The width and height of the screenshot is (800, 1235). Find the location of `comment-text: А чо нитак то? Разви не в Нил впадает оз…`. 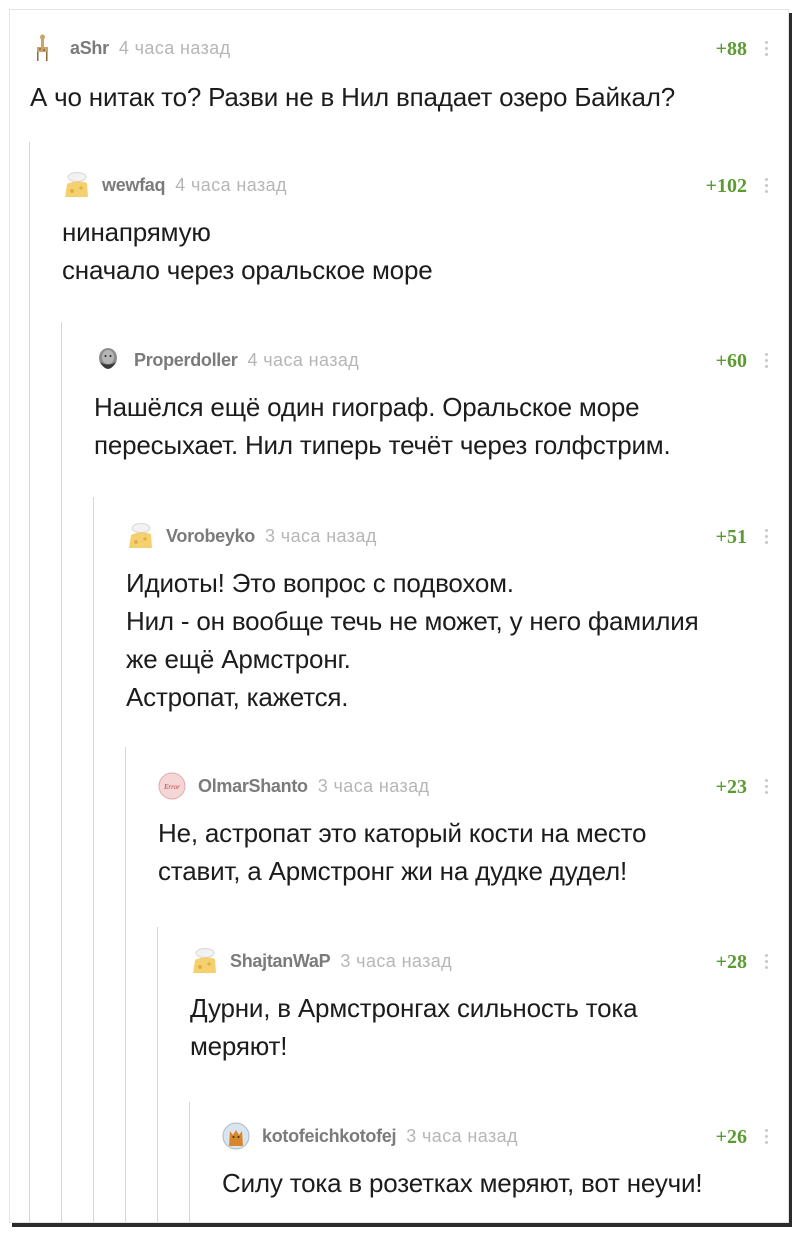

comment-text: А чо нитак то? Разви не в Нил впадает оз… is located at coordinates (353, 97).